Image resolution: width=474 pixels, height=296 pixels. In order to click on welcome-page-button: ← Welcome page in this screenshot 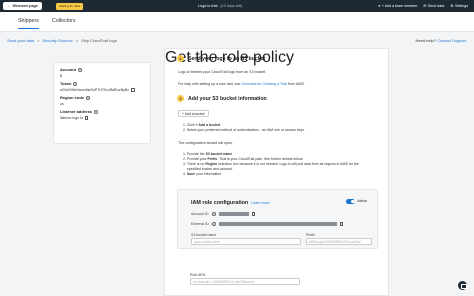, I will do `click(22, 6)`.